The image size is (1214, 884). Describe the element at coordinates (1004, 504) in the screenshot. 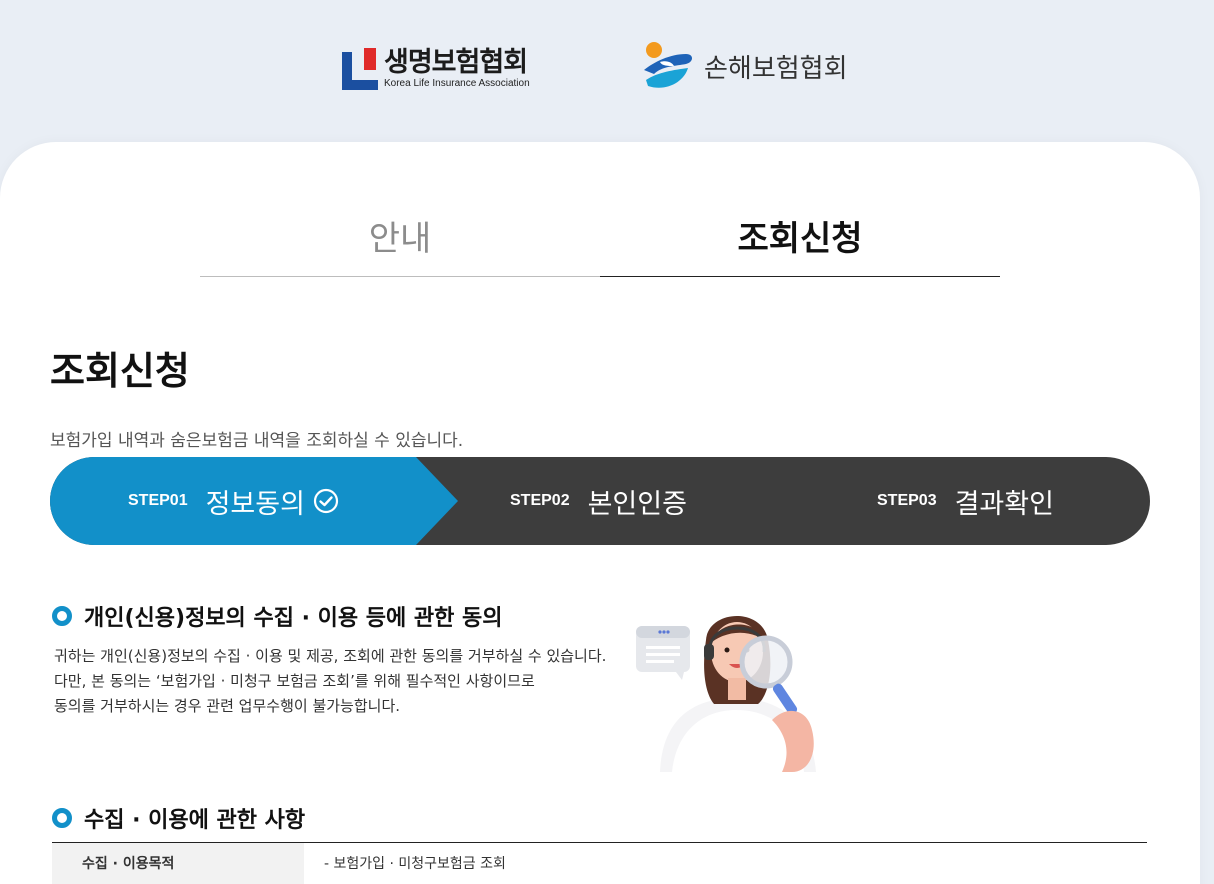

I see `step-3-label: 결과확인` at that location.